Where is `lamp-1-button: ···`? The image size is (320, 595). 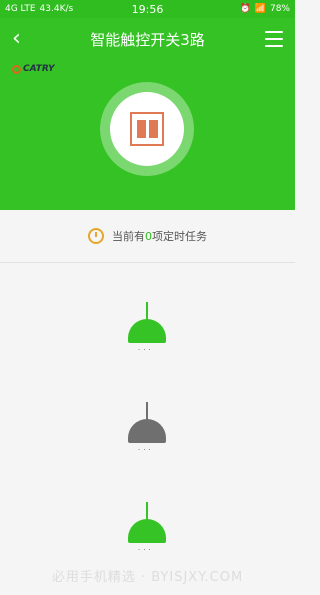 lamp-1-button: ··· is located at coordinates (147, 332).